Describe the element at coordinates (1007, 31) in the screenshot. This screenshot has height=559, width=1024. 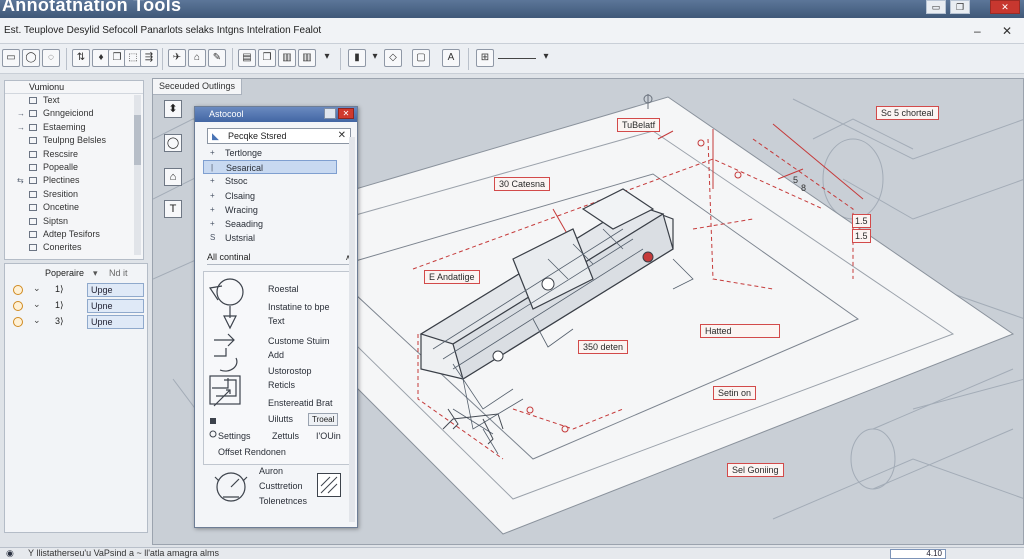
I see `menu-close-button: ✕` at that location.